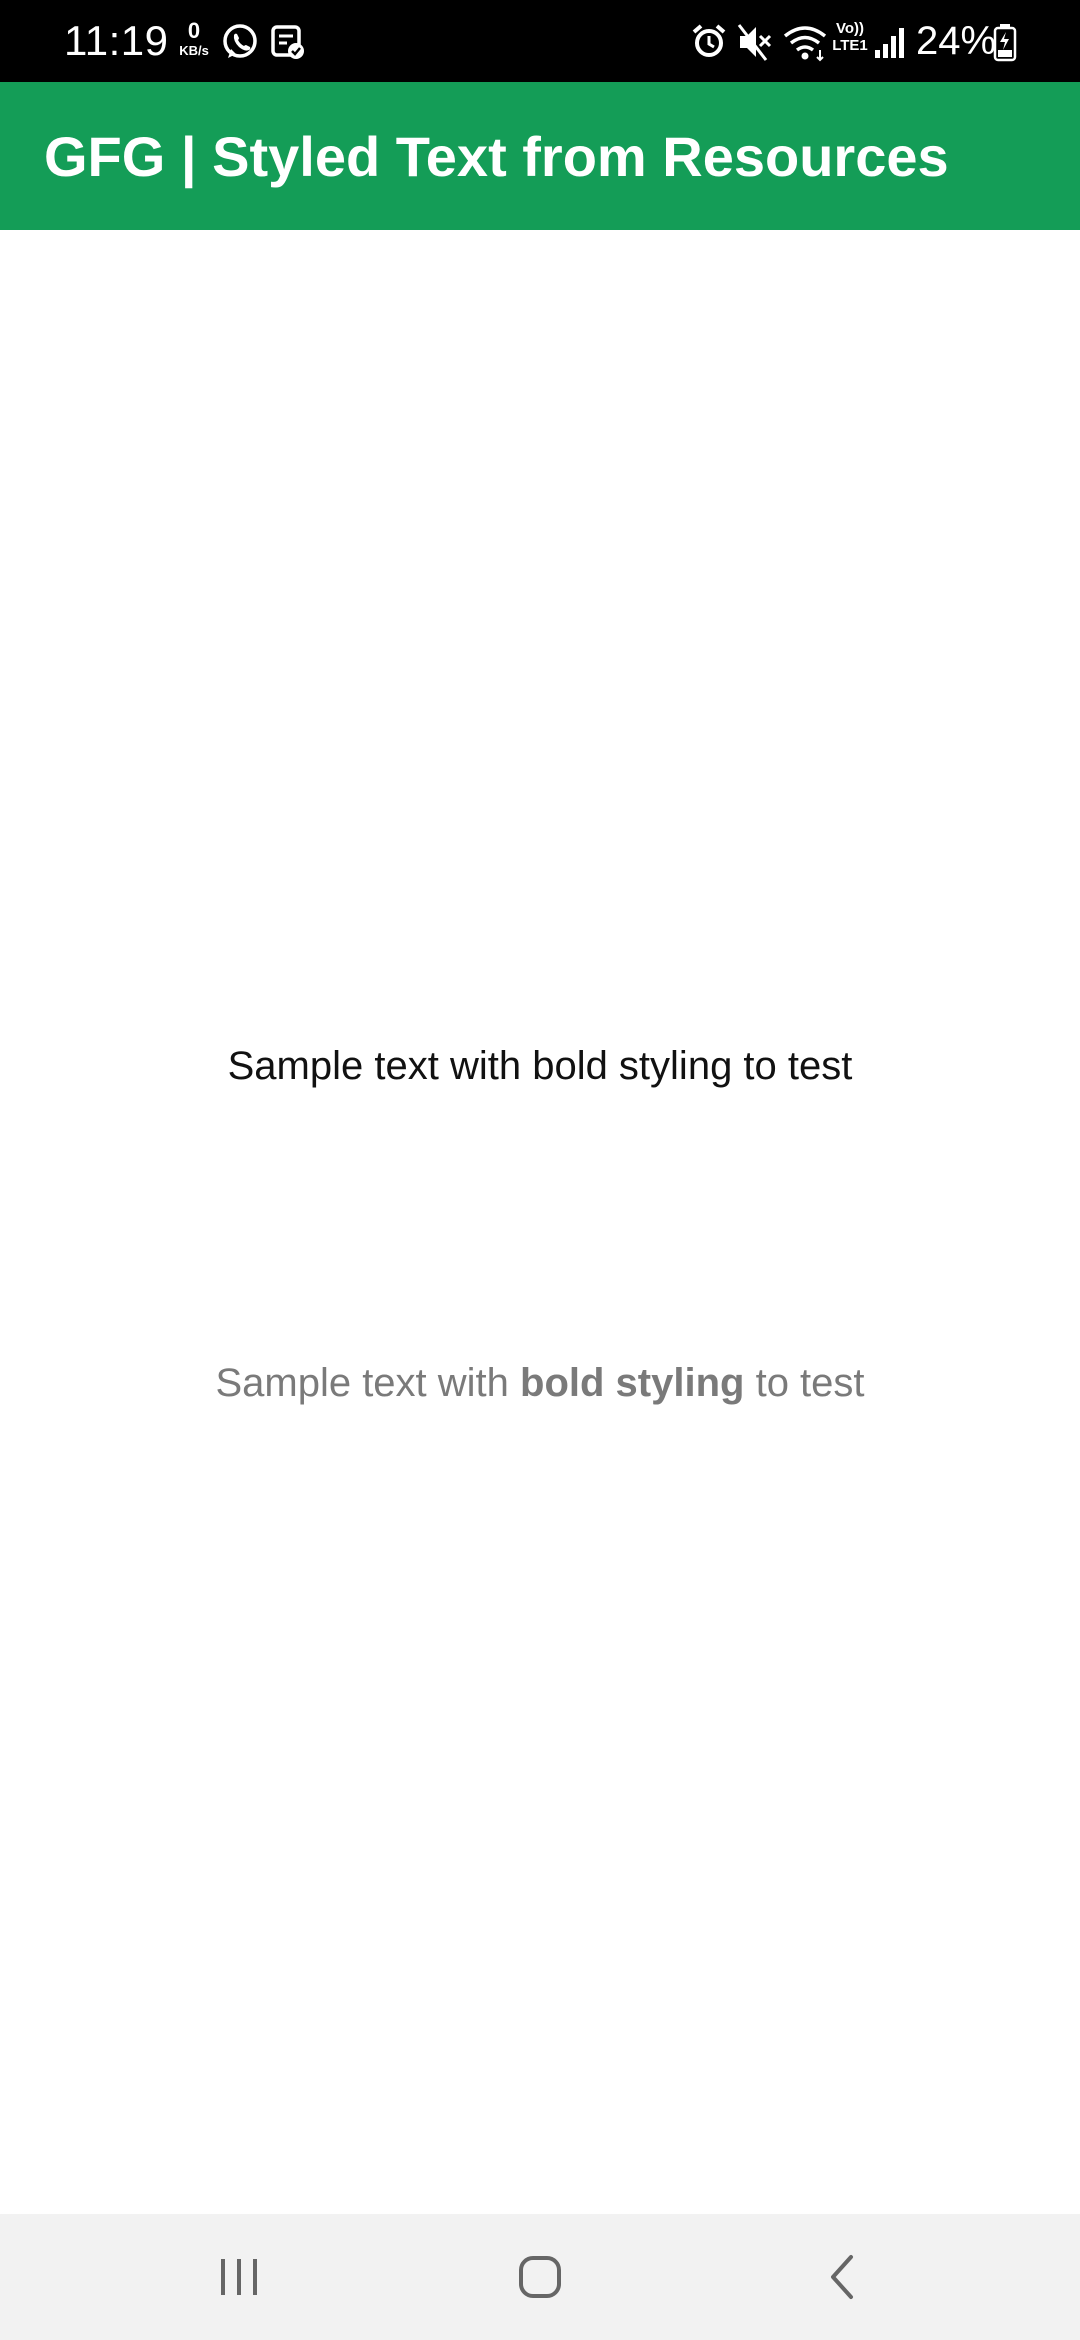 The image size is (1080, 2340). What do you see at coordinates (194, 50) in the screenshot?
I see `network-speed-unit: KB/s` at bounding box center [194, 50].